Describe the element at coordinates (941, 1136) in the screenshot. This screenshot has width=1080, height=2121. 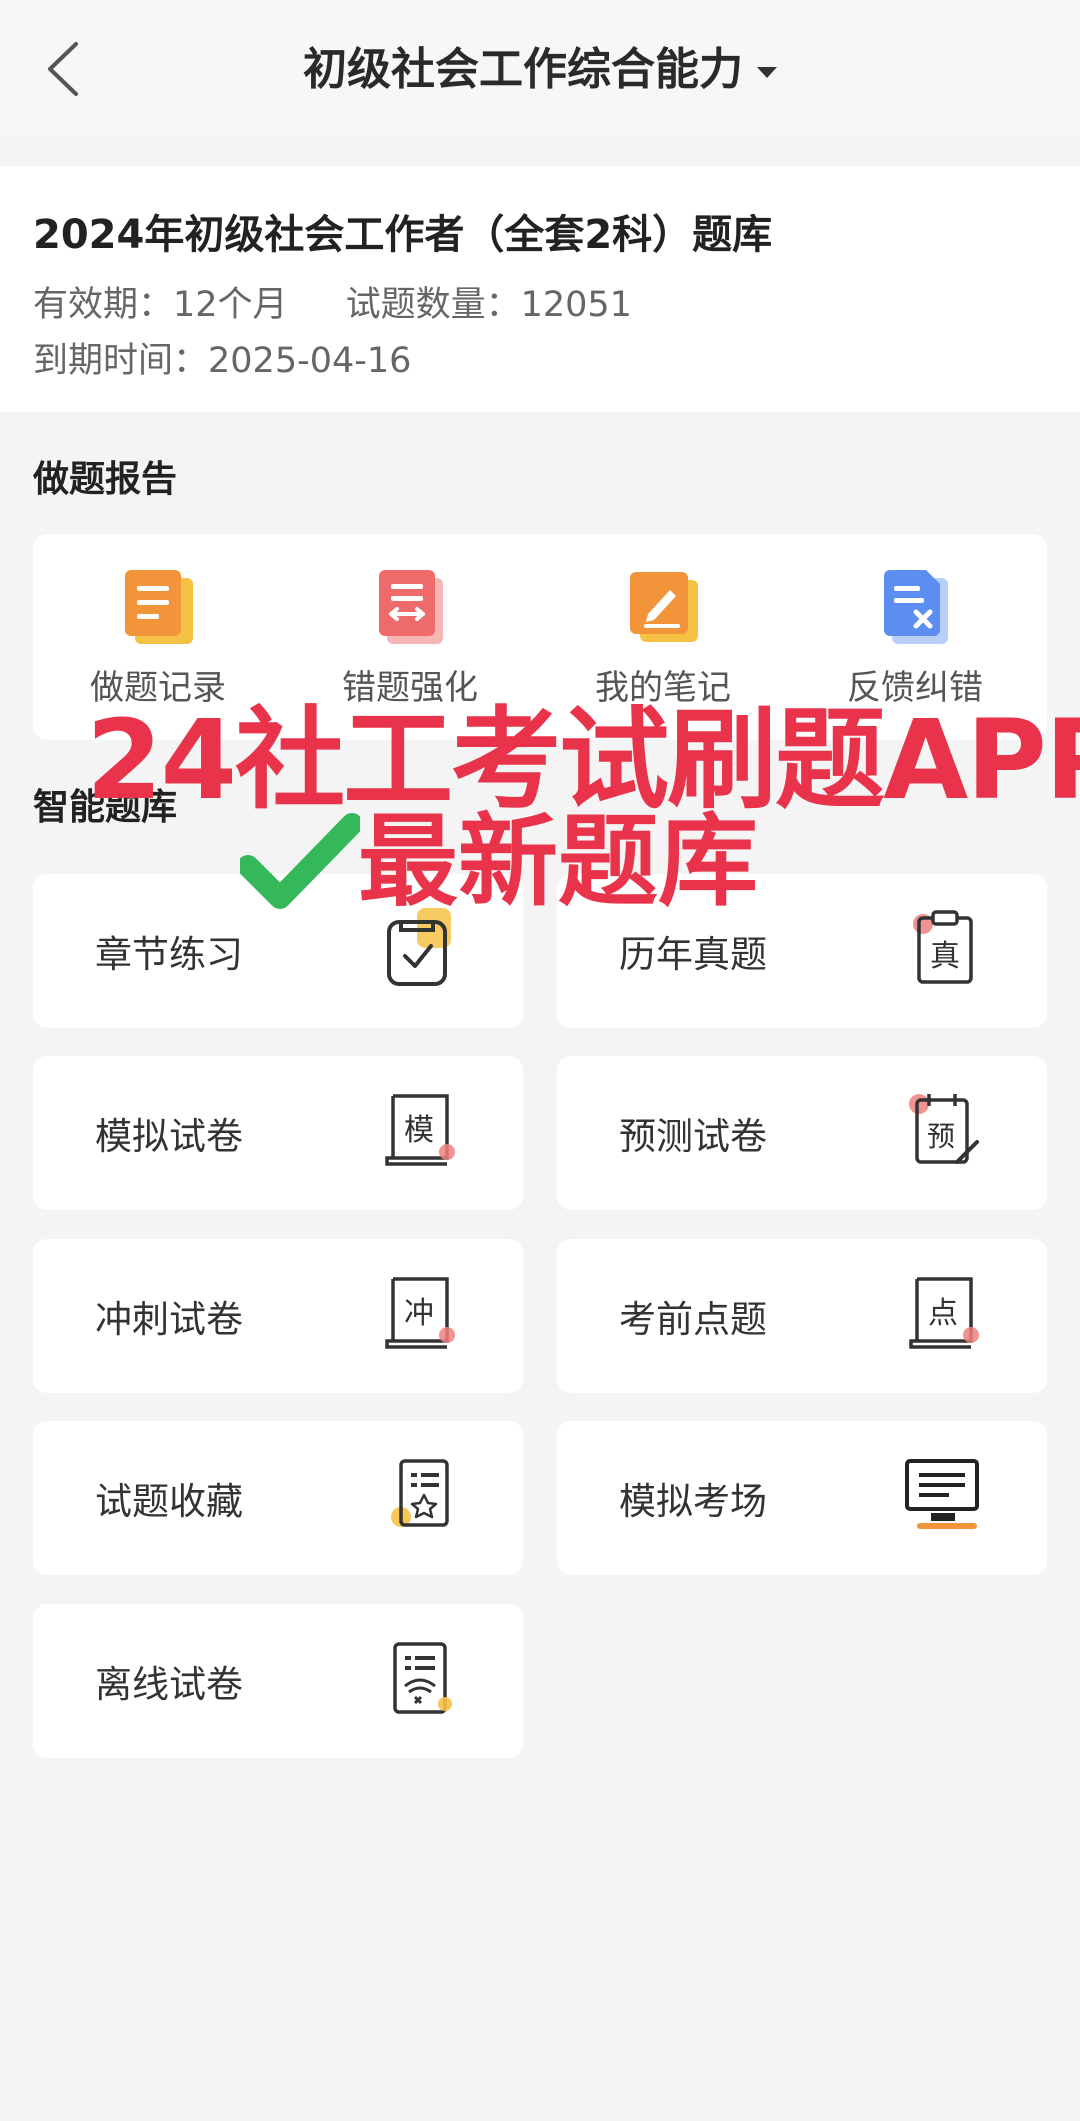
I see `svg-text: 预` at that location.